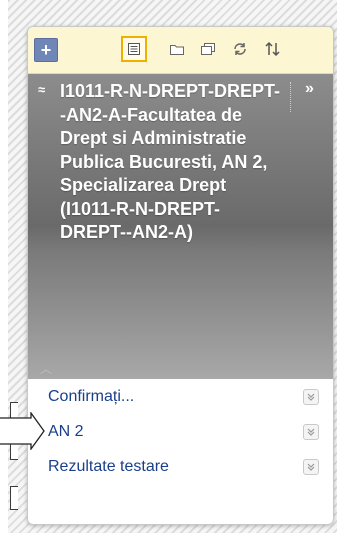  I want to click on folder-icon, so click(177, 50).